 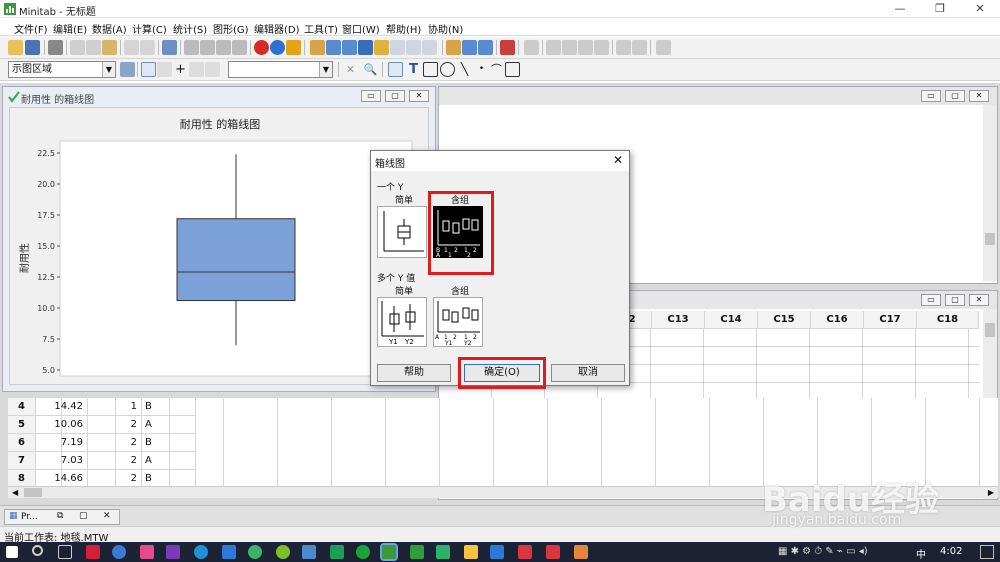 I want to click on fx-icon, so click(x=531, y=47).